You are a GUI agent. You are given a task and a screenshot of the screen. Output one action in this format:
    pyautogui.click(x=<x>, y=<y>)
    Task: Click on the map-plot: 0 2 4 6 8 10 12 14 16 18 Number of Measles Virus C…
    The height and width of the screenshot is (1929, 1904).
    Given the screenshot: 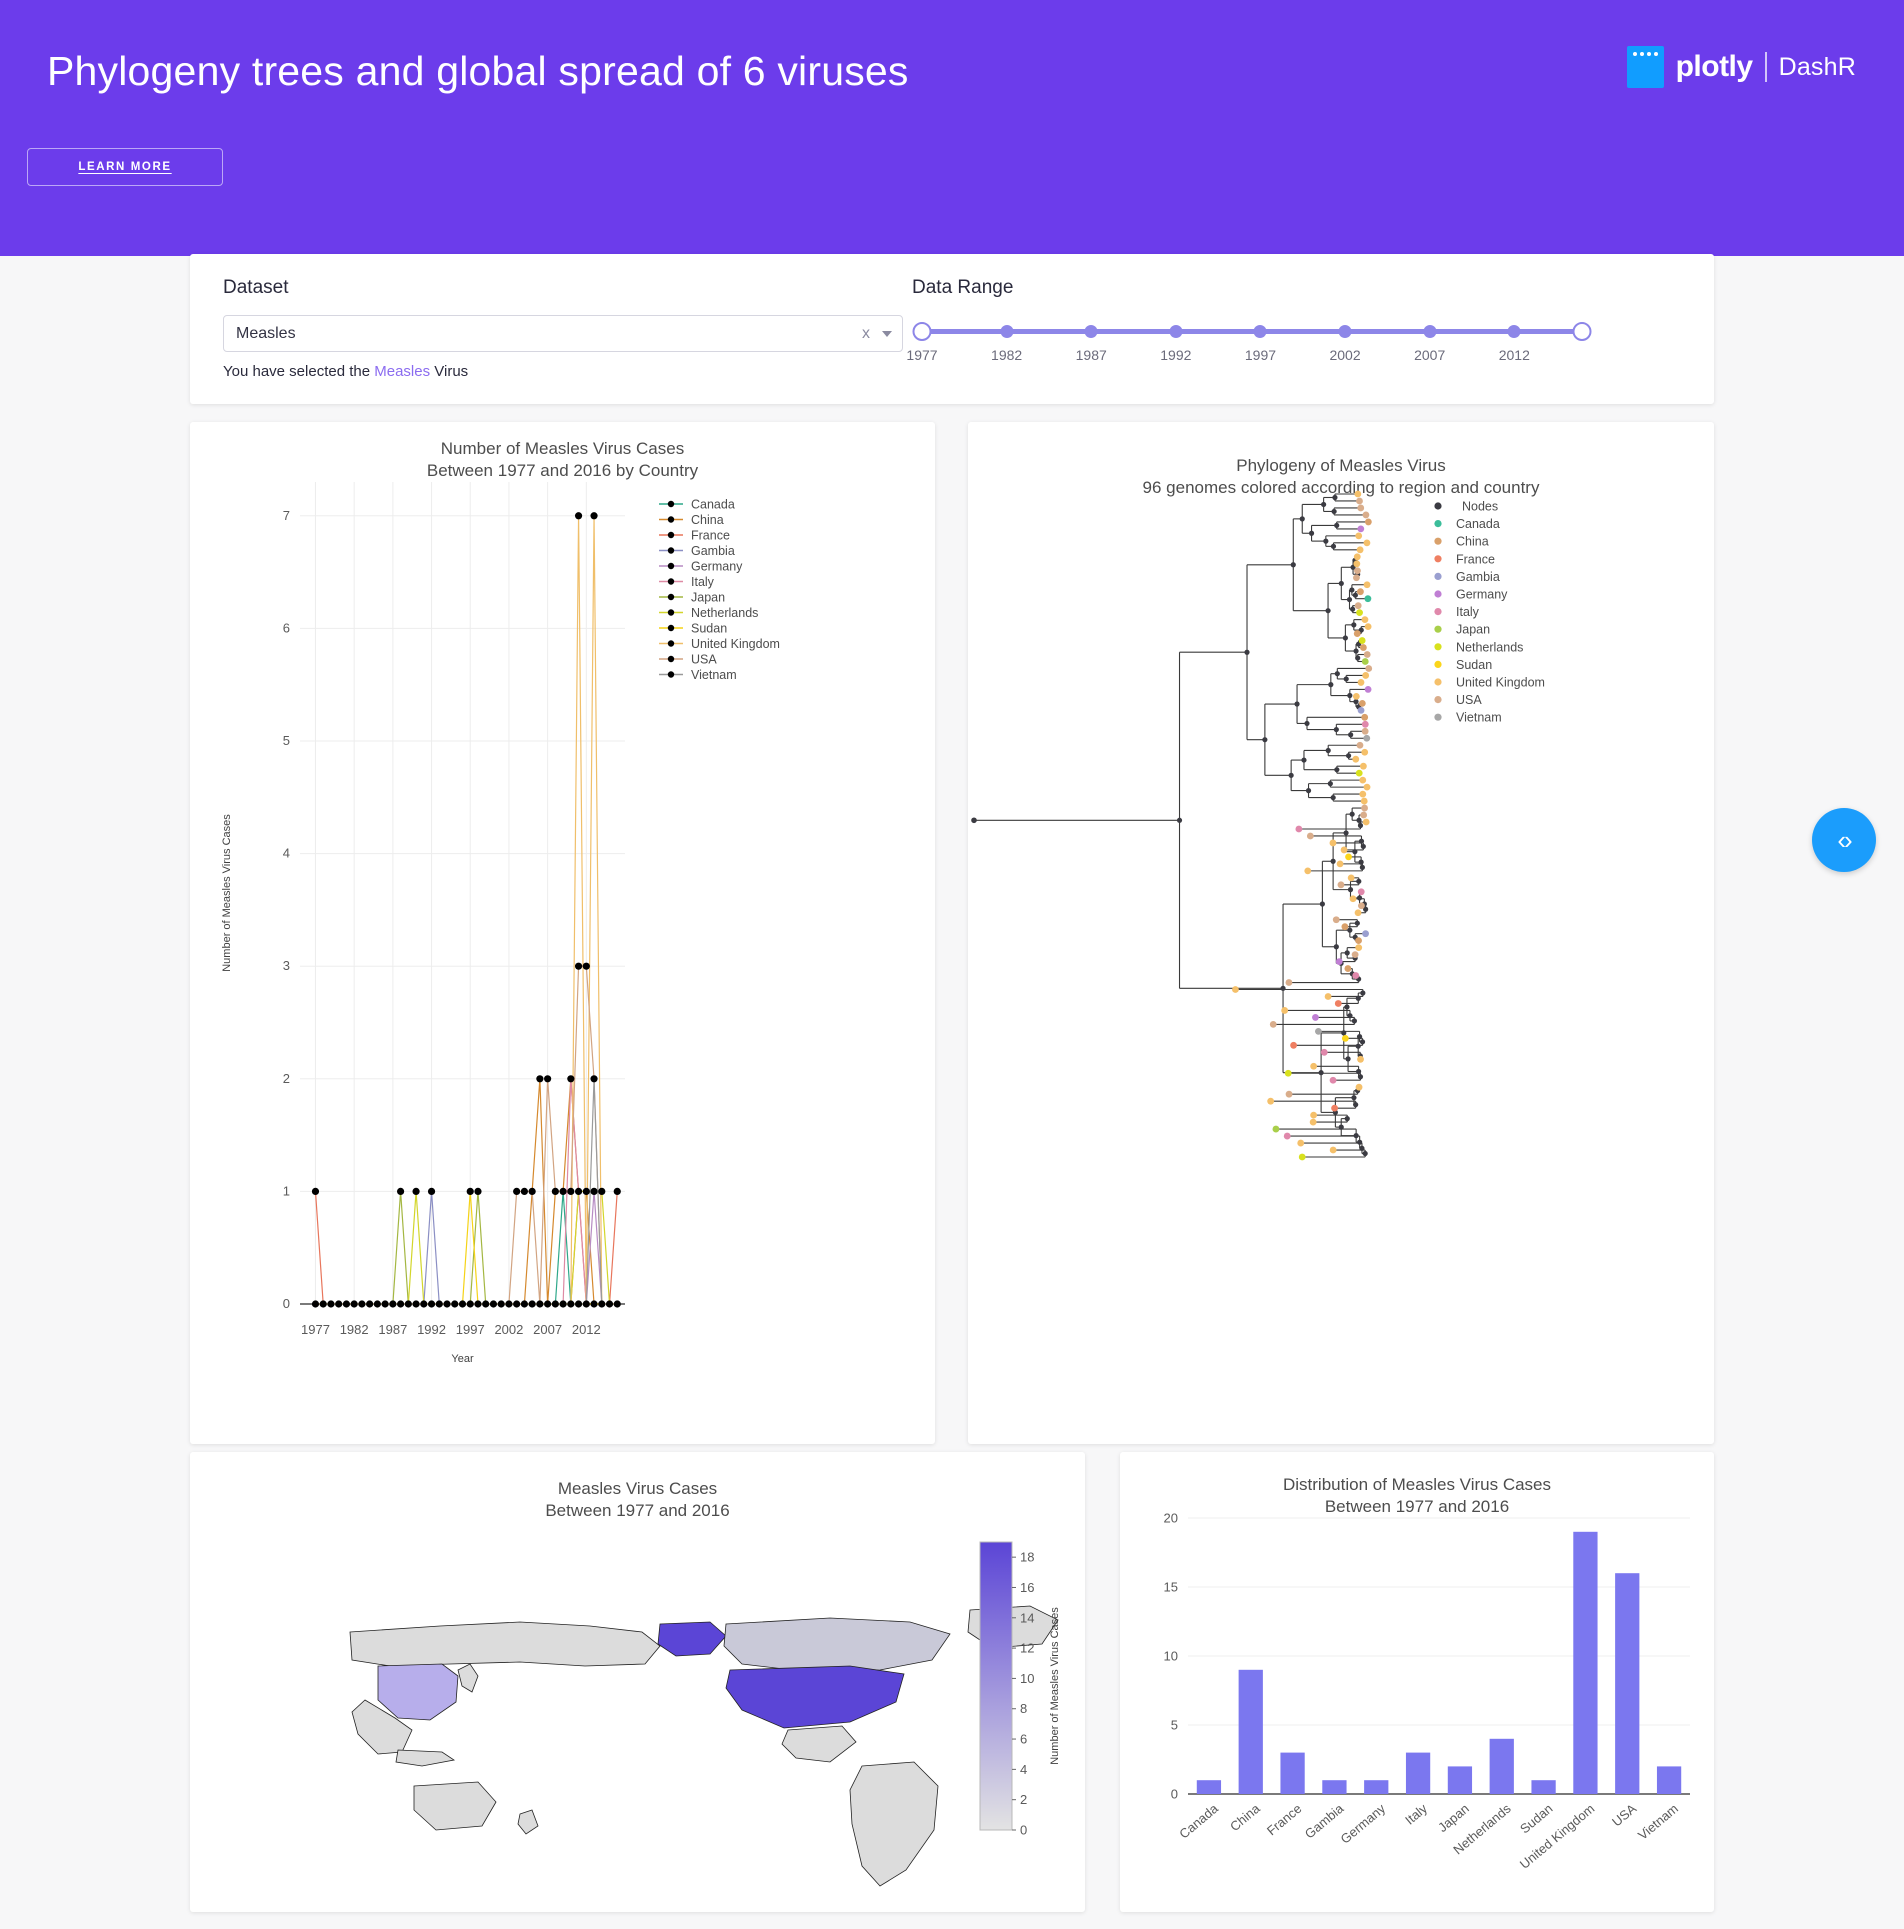 What is the action you would take?
    pyautogui.click(x=637, y=1709)
    